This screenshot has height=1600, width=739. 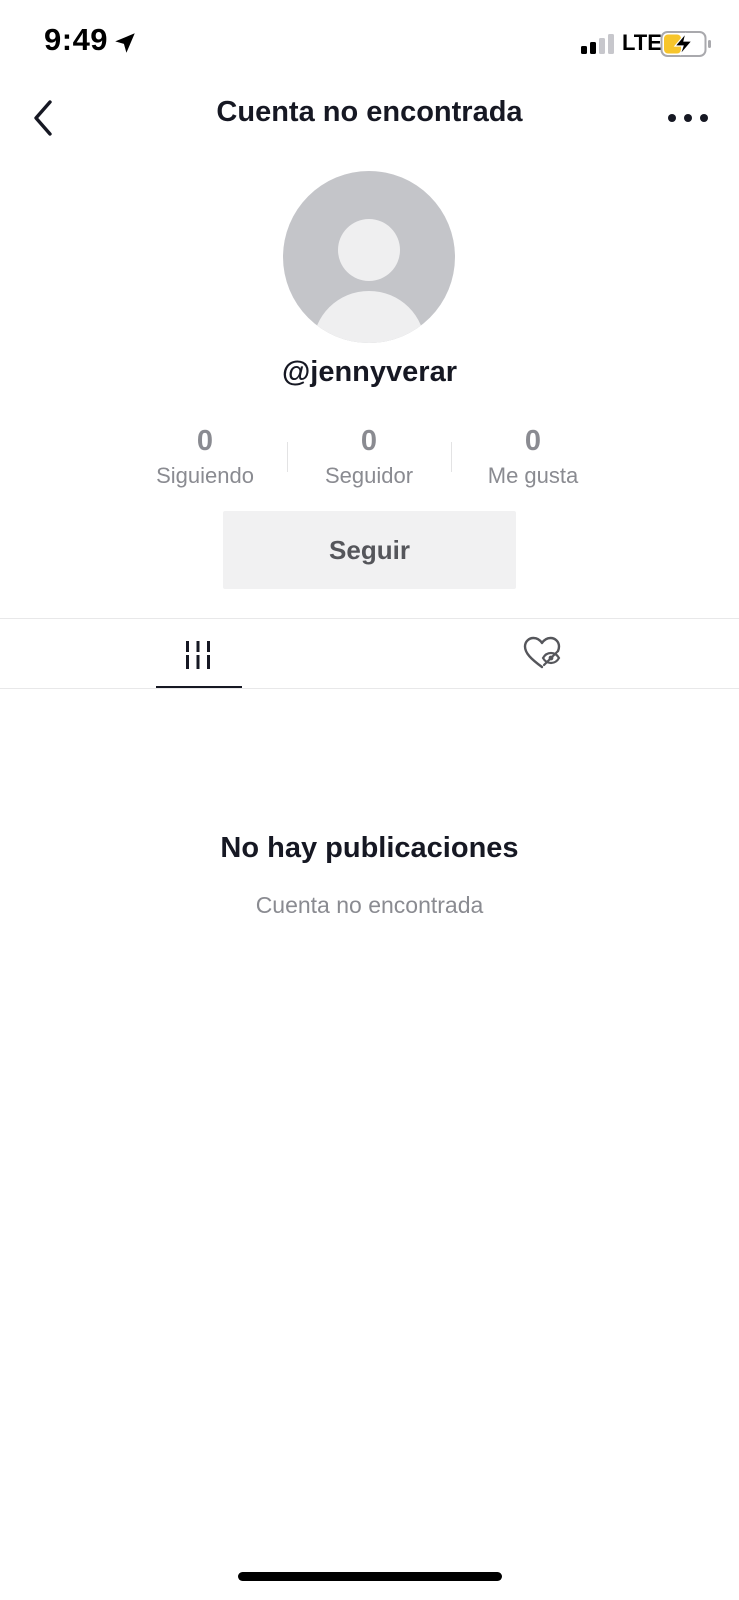 What do you see at coordinates (533, 475) in the screenshot?
I see `stat-likes-label: Me gusta` at bounding box center [533, 475].